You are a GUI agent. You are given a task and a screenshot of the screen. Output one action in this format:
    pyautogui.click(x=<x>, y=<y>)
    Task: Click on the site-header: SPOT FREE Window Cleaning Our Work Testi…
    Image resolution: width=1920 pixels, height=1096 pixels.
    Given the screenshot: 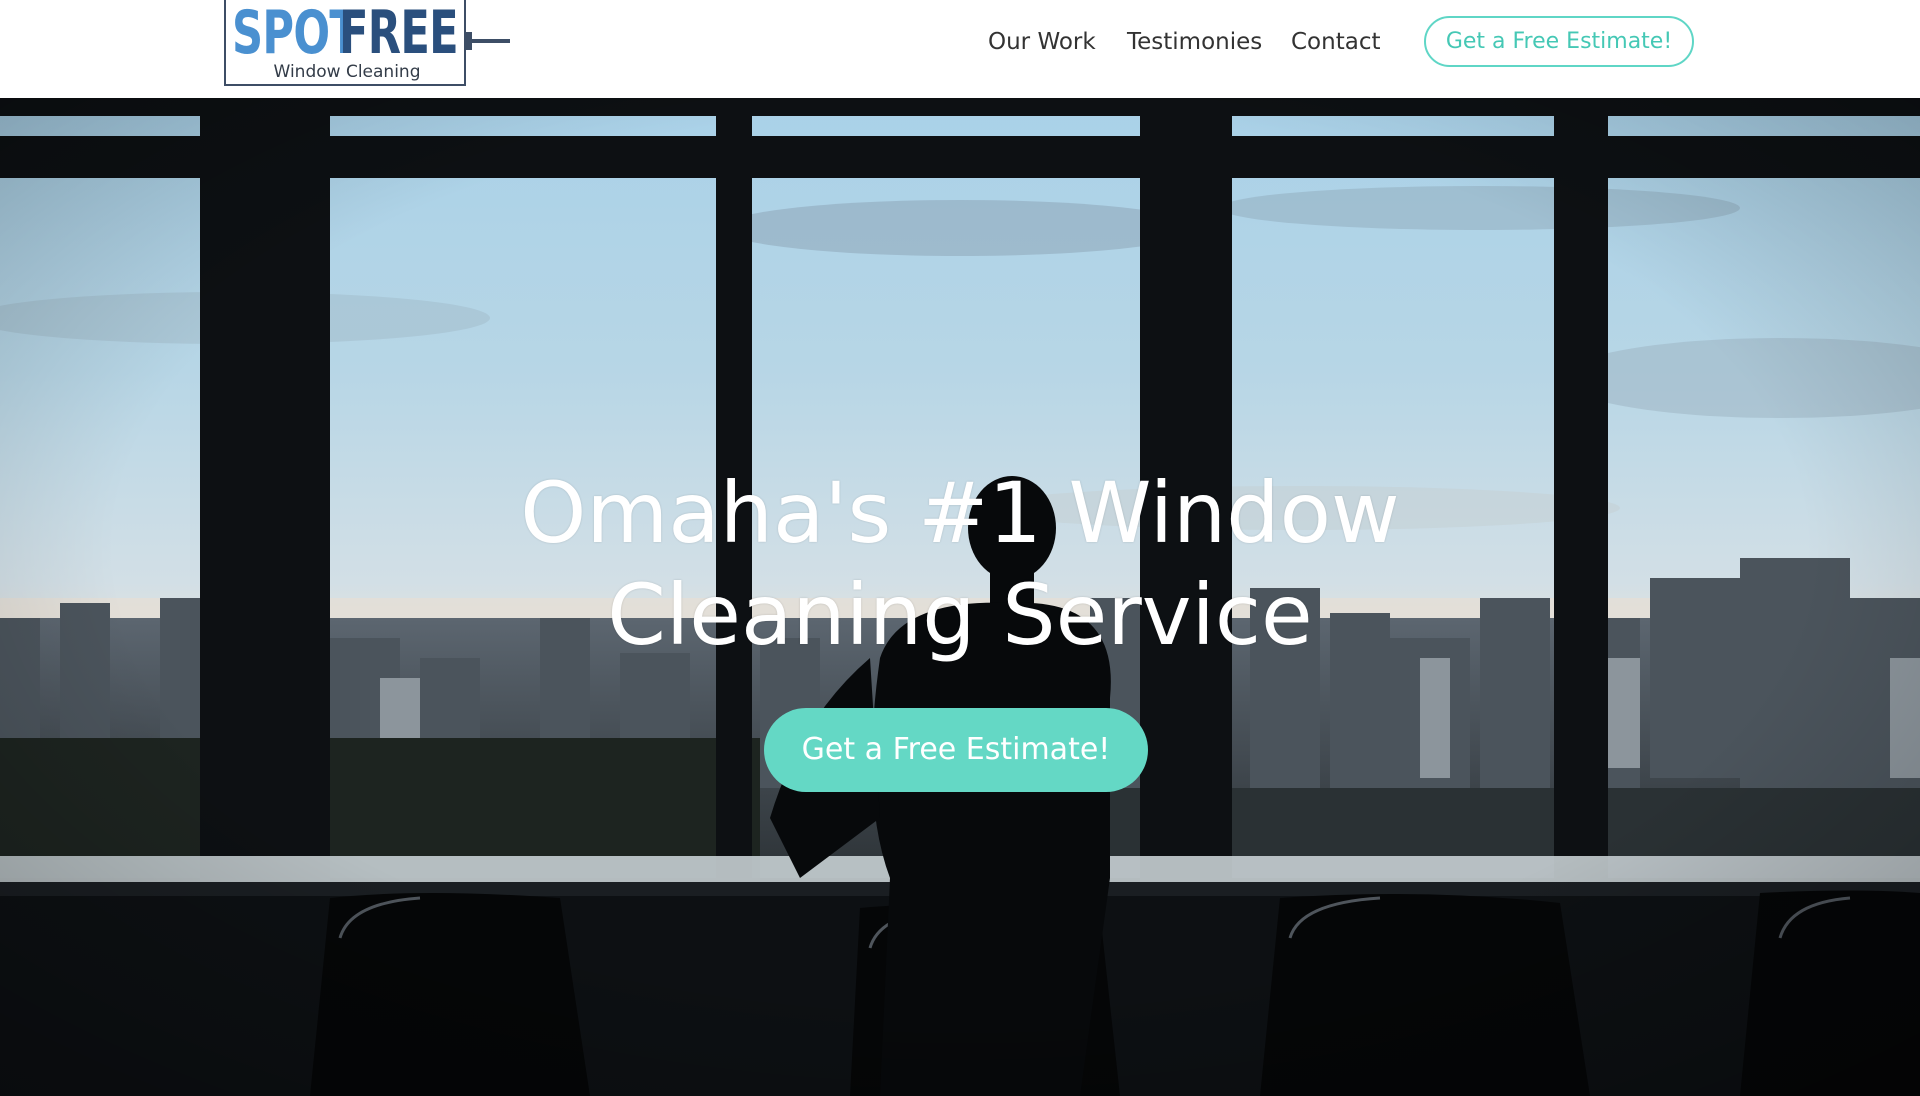 What is the action you would take?
    pyautogui.click(x=960, y=49)
    